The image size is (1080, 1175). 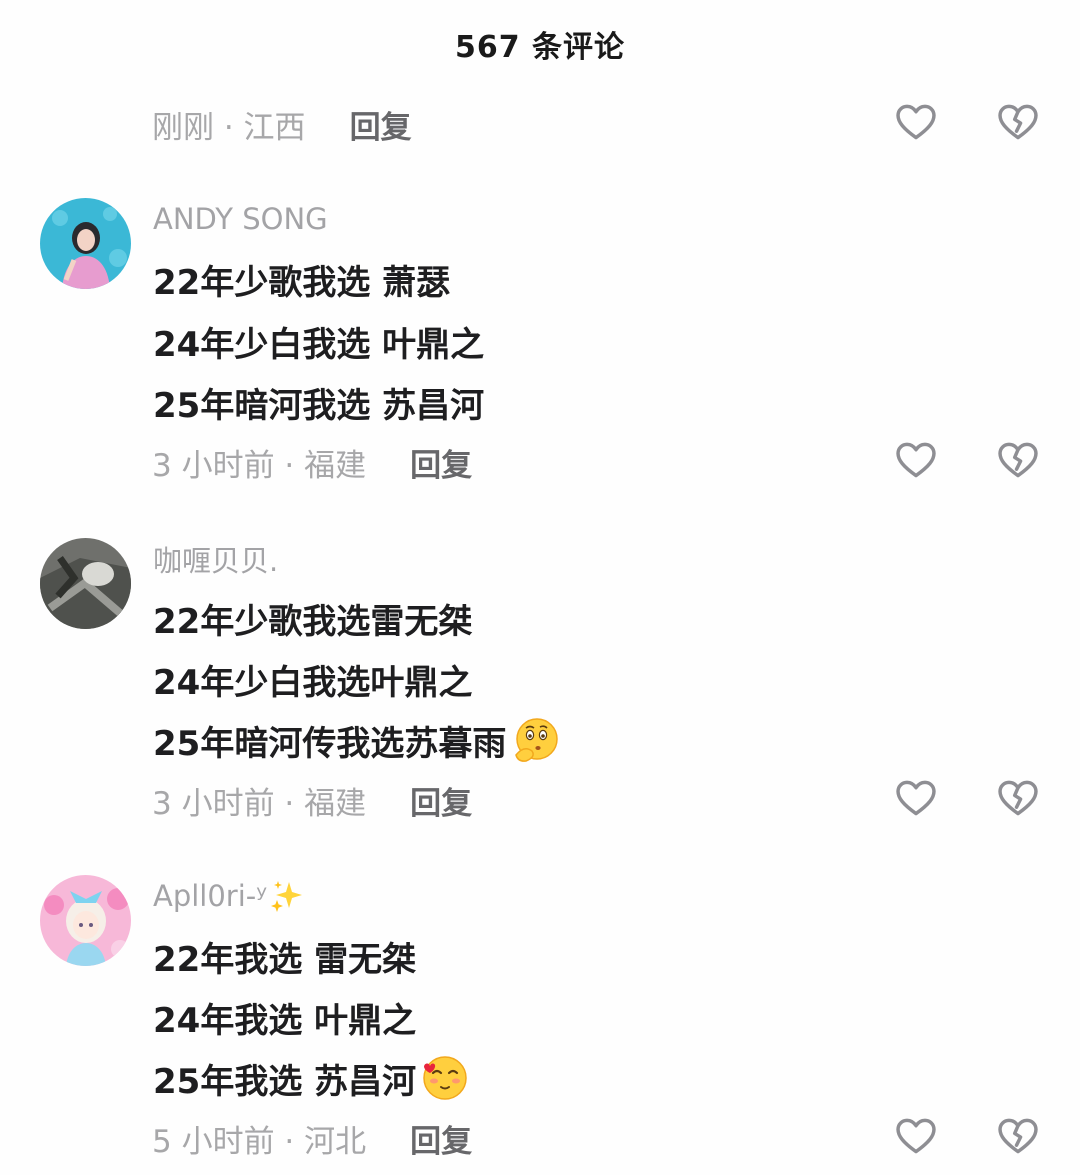 I want to click on comment-time-location: 5 小时前 · 河北, so click(x=259, y=1141).